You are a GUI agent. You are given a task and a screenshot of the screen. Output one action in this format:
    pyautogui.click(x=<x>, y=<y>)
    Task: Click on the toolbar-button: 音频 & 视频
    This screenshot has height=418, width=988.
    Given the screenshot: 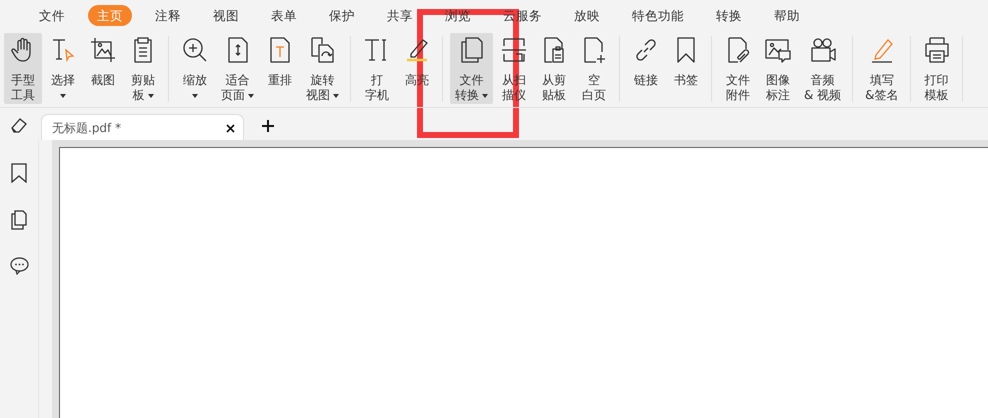 What is the action you would take?
    pyautogui.click(x=822, y=68)
    